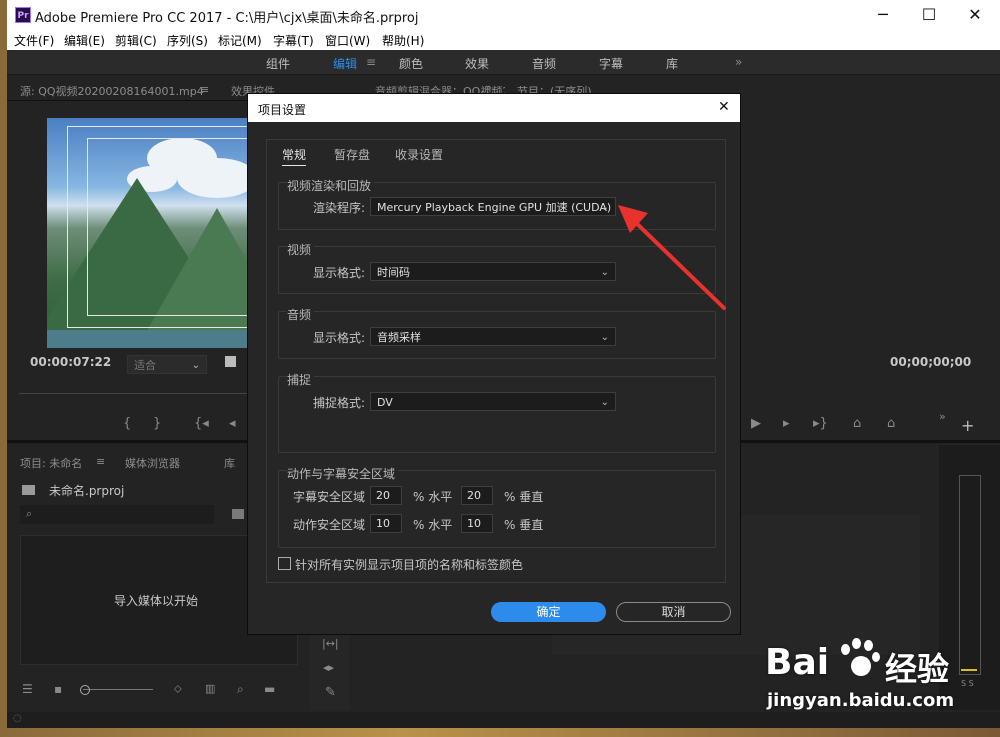 Image resolution: width=1000 pixels, height=737 pixels. What do you see at coordinates (497, 414) in the screenshot?
I see `capture-group` at bounding box center [497, 414].